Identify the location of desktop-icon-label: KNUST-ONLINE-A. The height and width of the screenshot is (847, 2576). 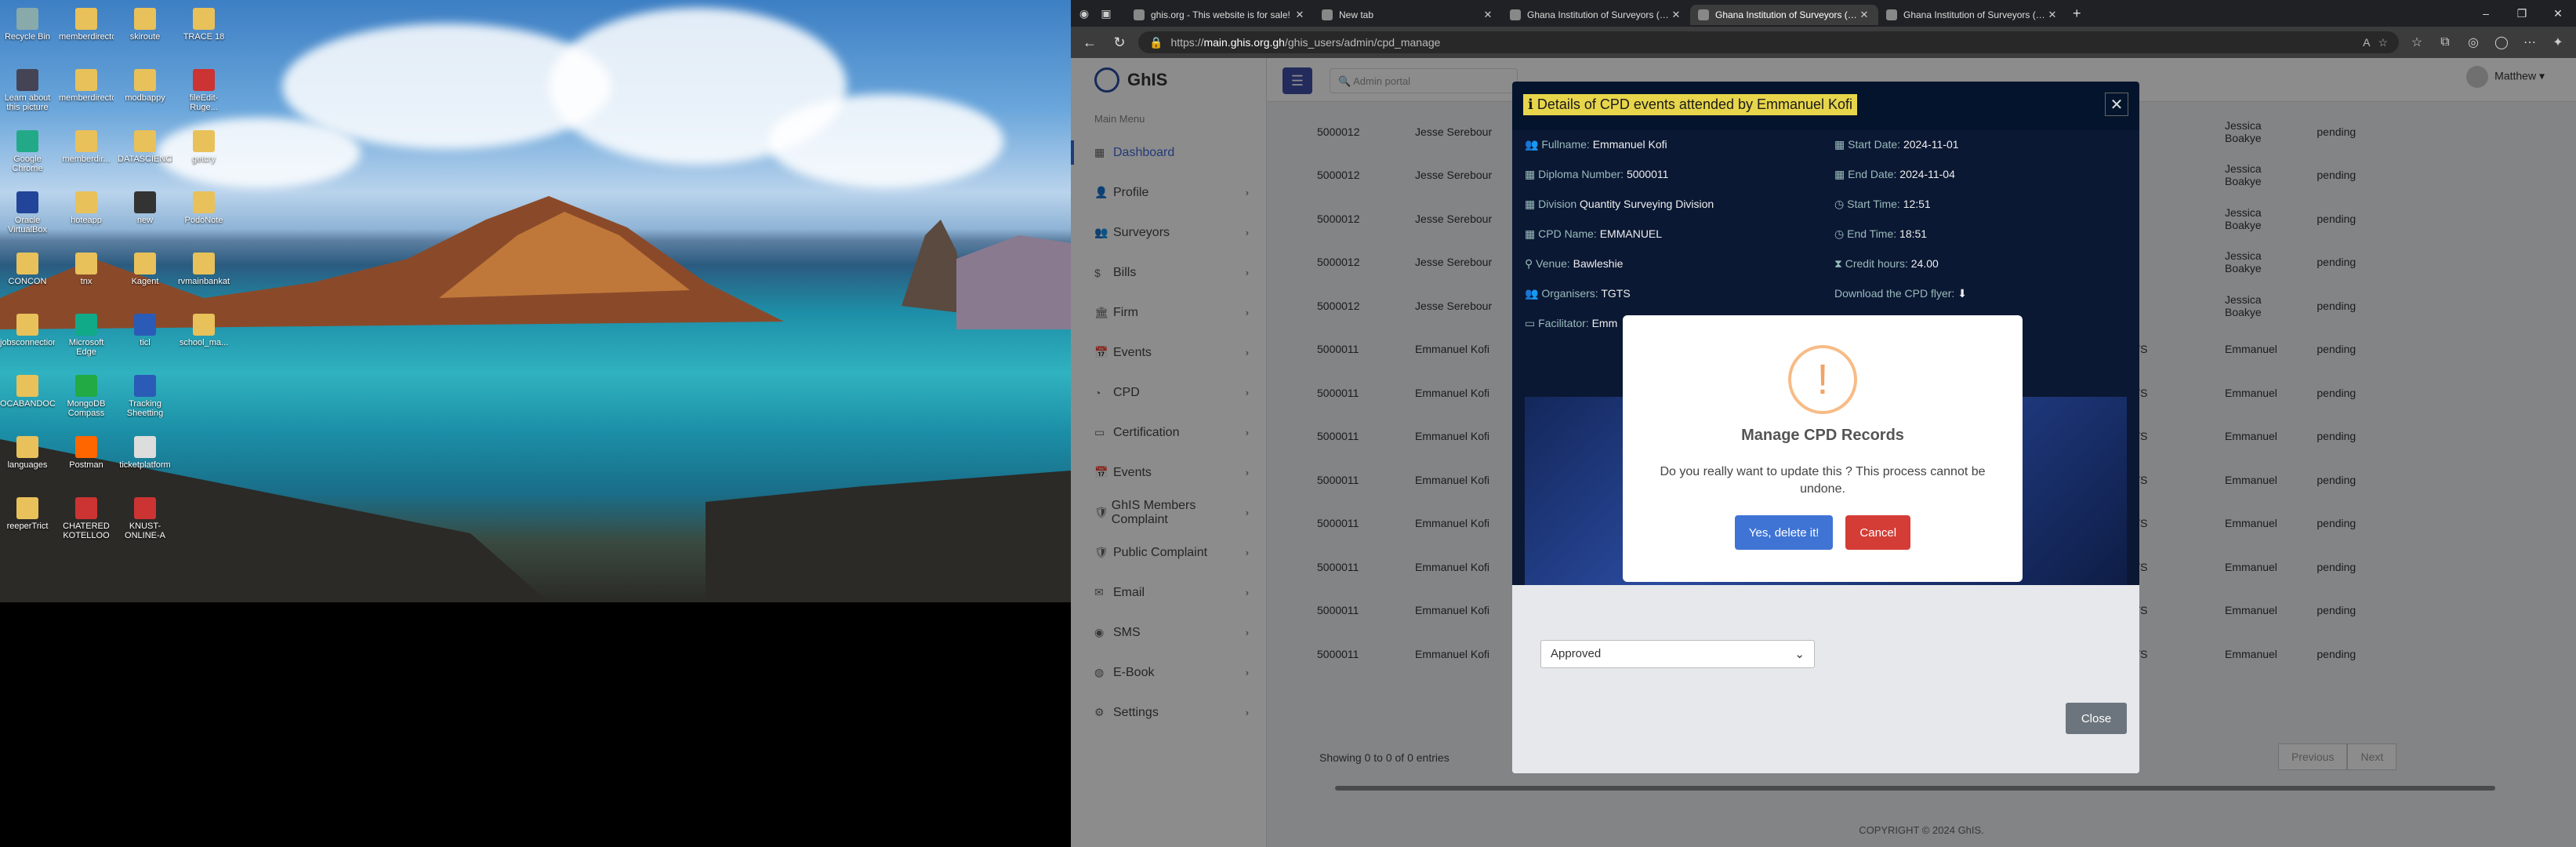
(145, 531).